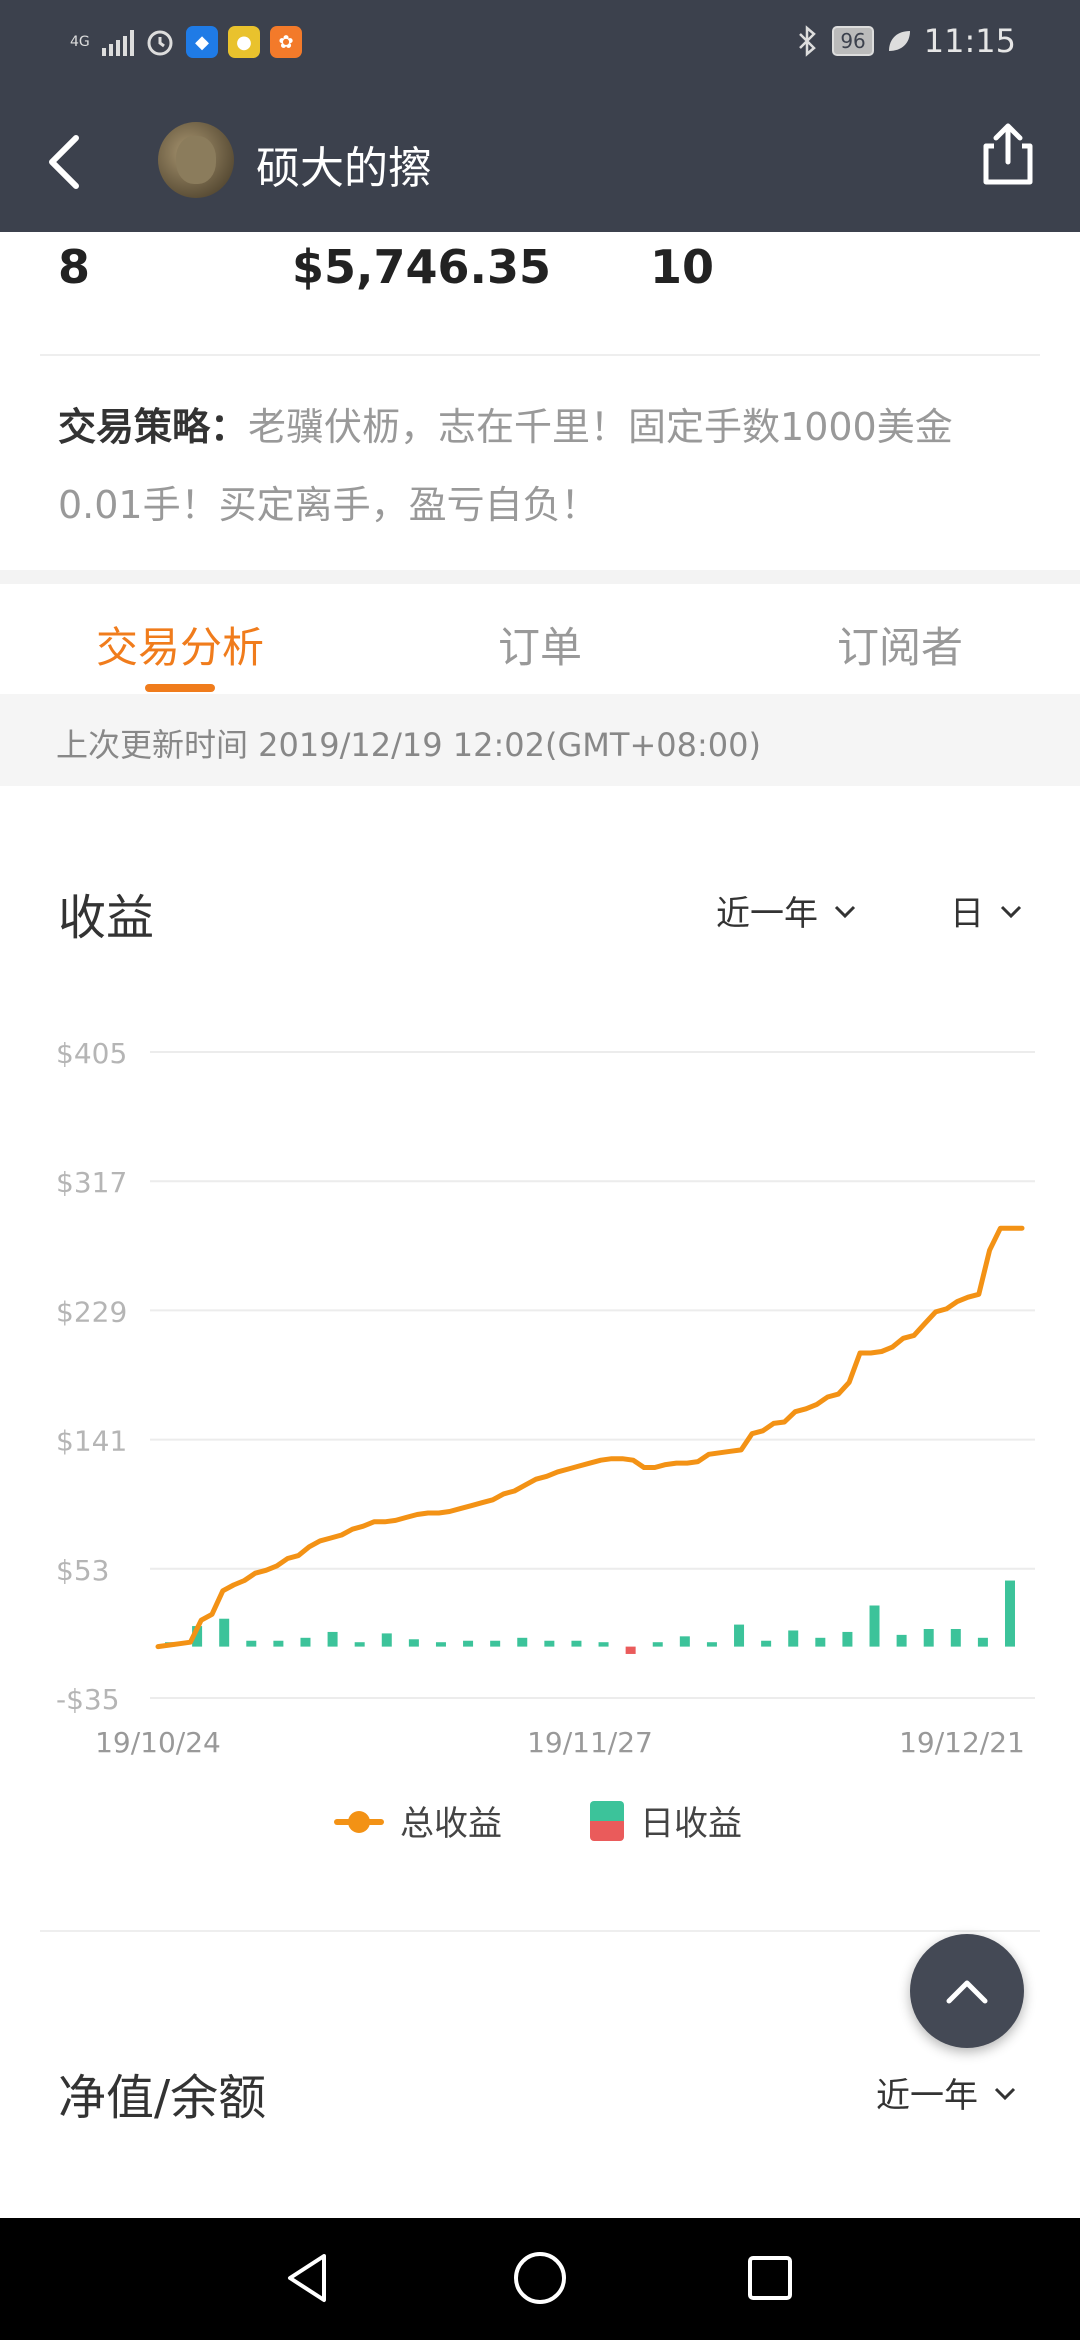  I want to click on medal-app-icon: ●, so click(244, 42).